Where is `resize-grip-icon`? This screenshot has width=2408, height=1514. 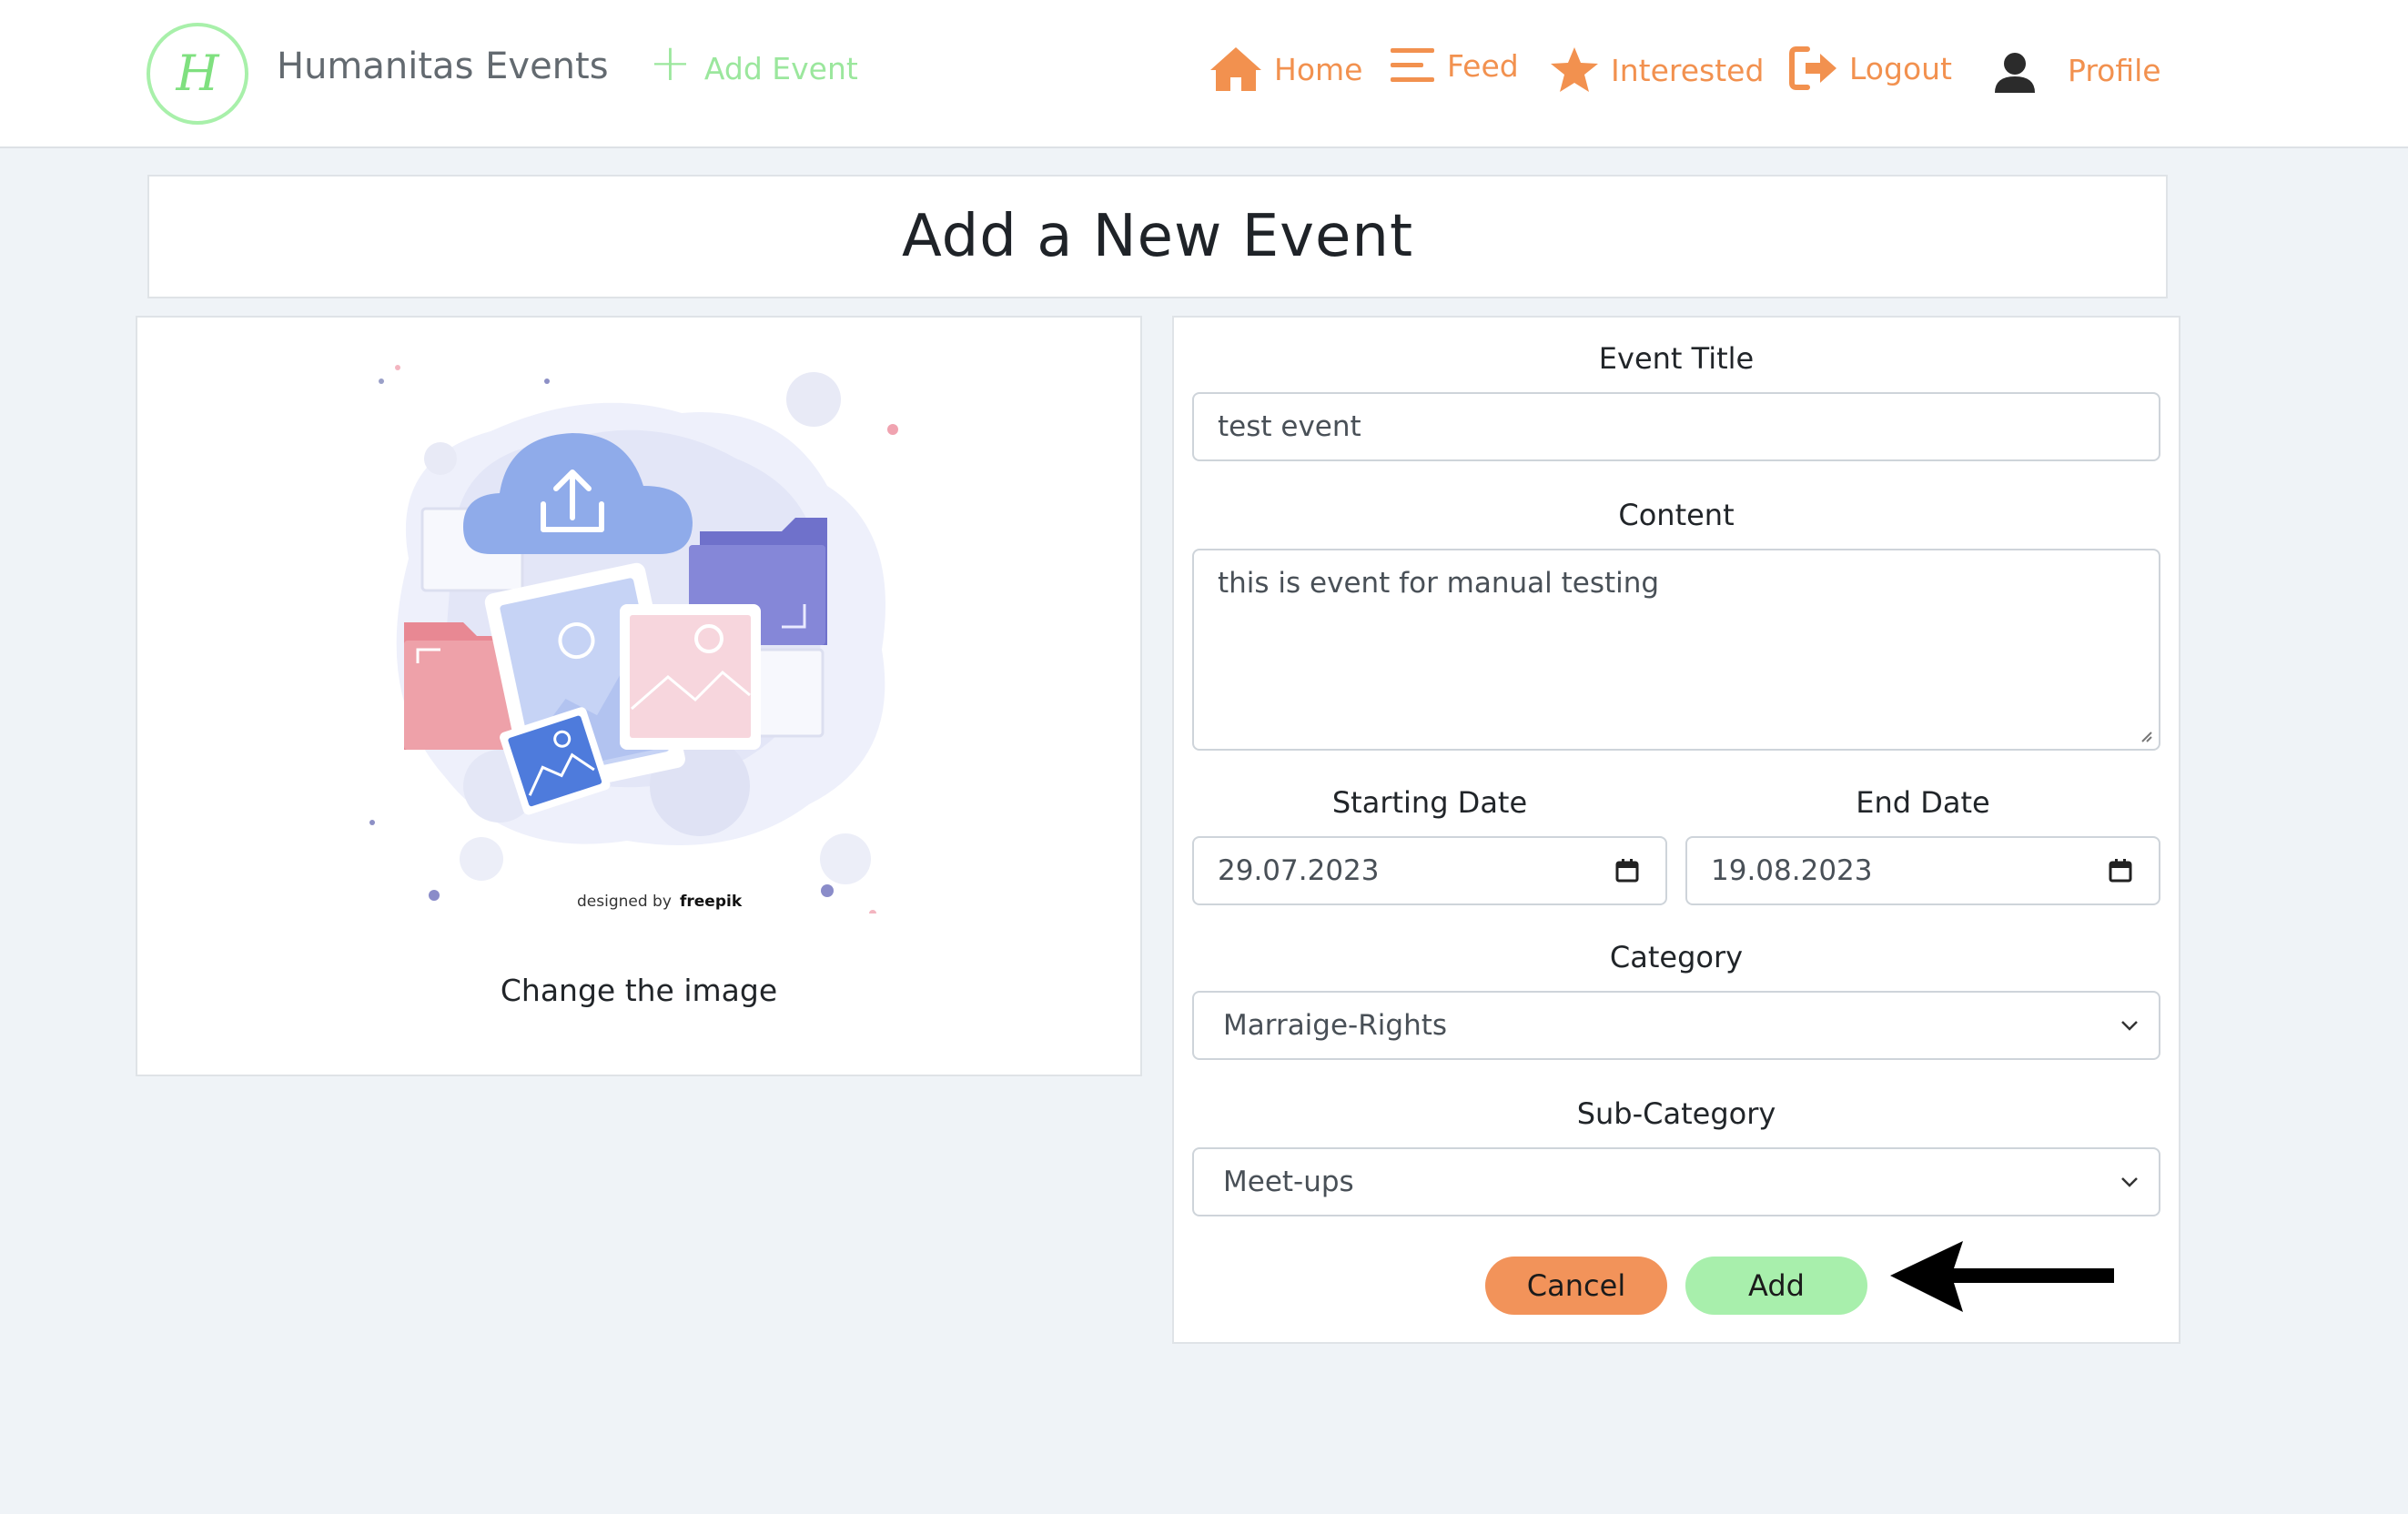
resize-grip-icon is located at coordinates (2146, 736).